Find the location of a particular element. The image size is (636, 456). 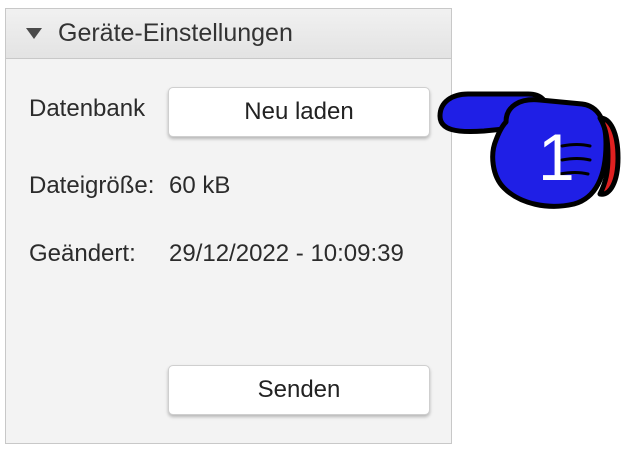

filesize-value: 60 kB is located at coordinates (200, 185).